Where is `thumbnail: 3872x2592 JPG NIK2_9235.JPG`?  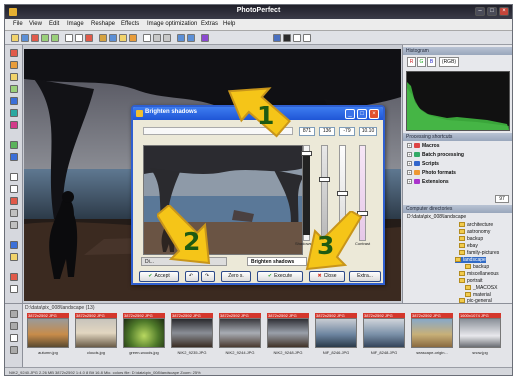 thumbnail: 3872x2592 JPG NIK2_9235.JPG is located at coordinates (192, 334).